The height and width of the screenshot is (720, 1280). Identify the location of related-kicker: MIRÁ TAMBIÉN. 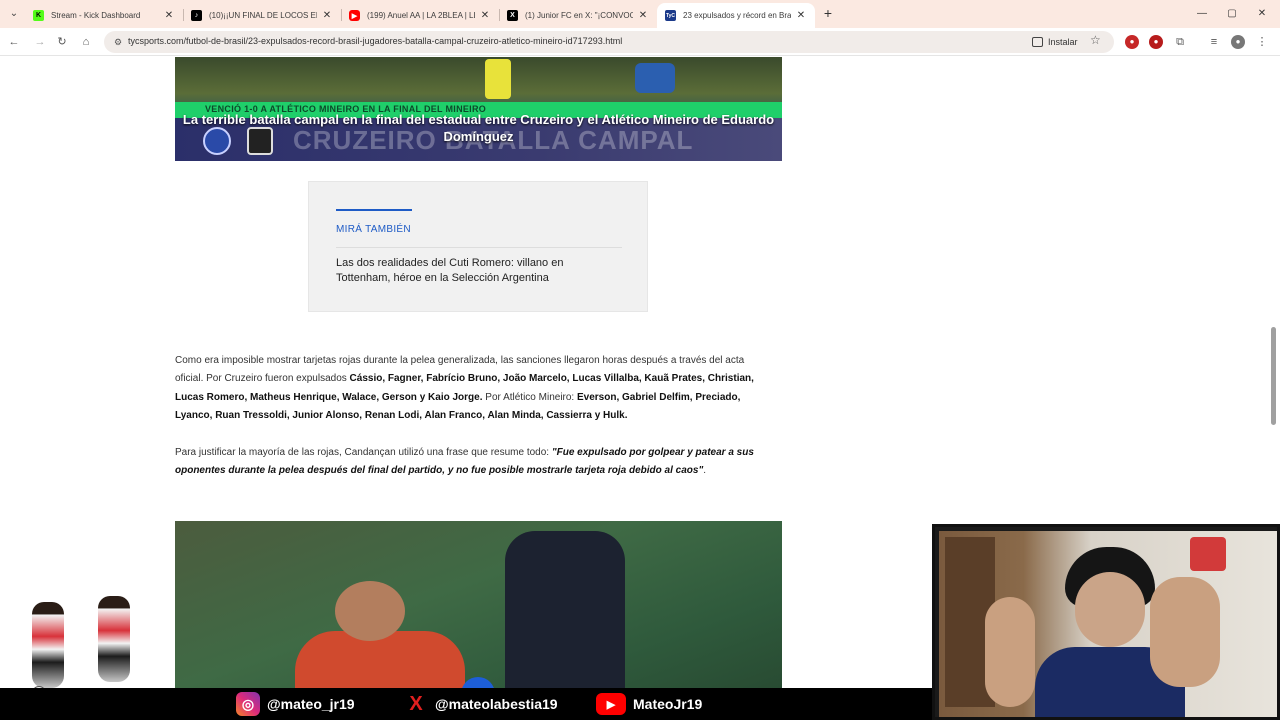
(373, 229).